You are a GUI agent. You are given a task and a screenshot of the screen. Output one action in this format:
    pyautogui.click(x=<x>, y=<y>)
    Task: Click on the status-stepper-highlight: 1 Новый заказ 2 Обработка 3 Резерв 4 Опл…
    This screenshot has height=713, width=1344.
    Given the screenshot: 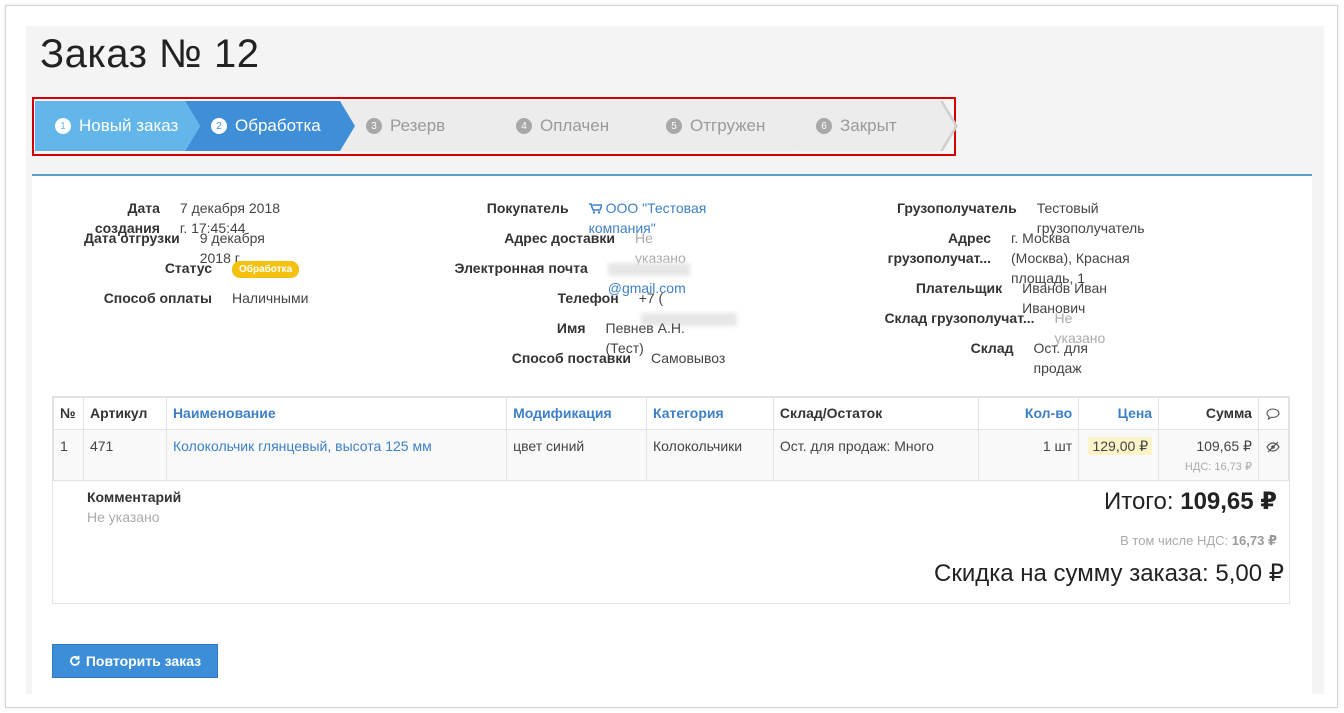 What is the action you would take?
    pyautogui.click(x=495, y=126)
    